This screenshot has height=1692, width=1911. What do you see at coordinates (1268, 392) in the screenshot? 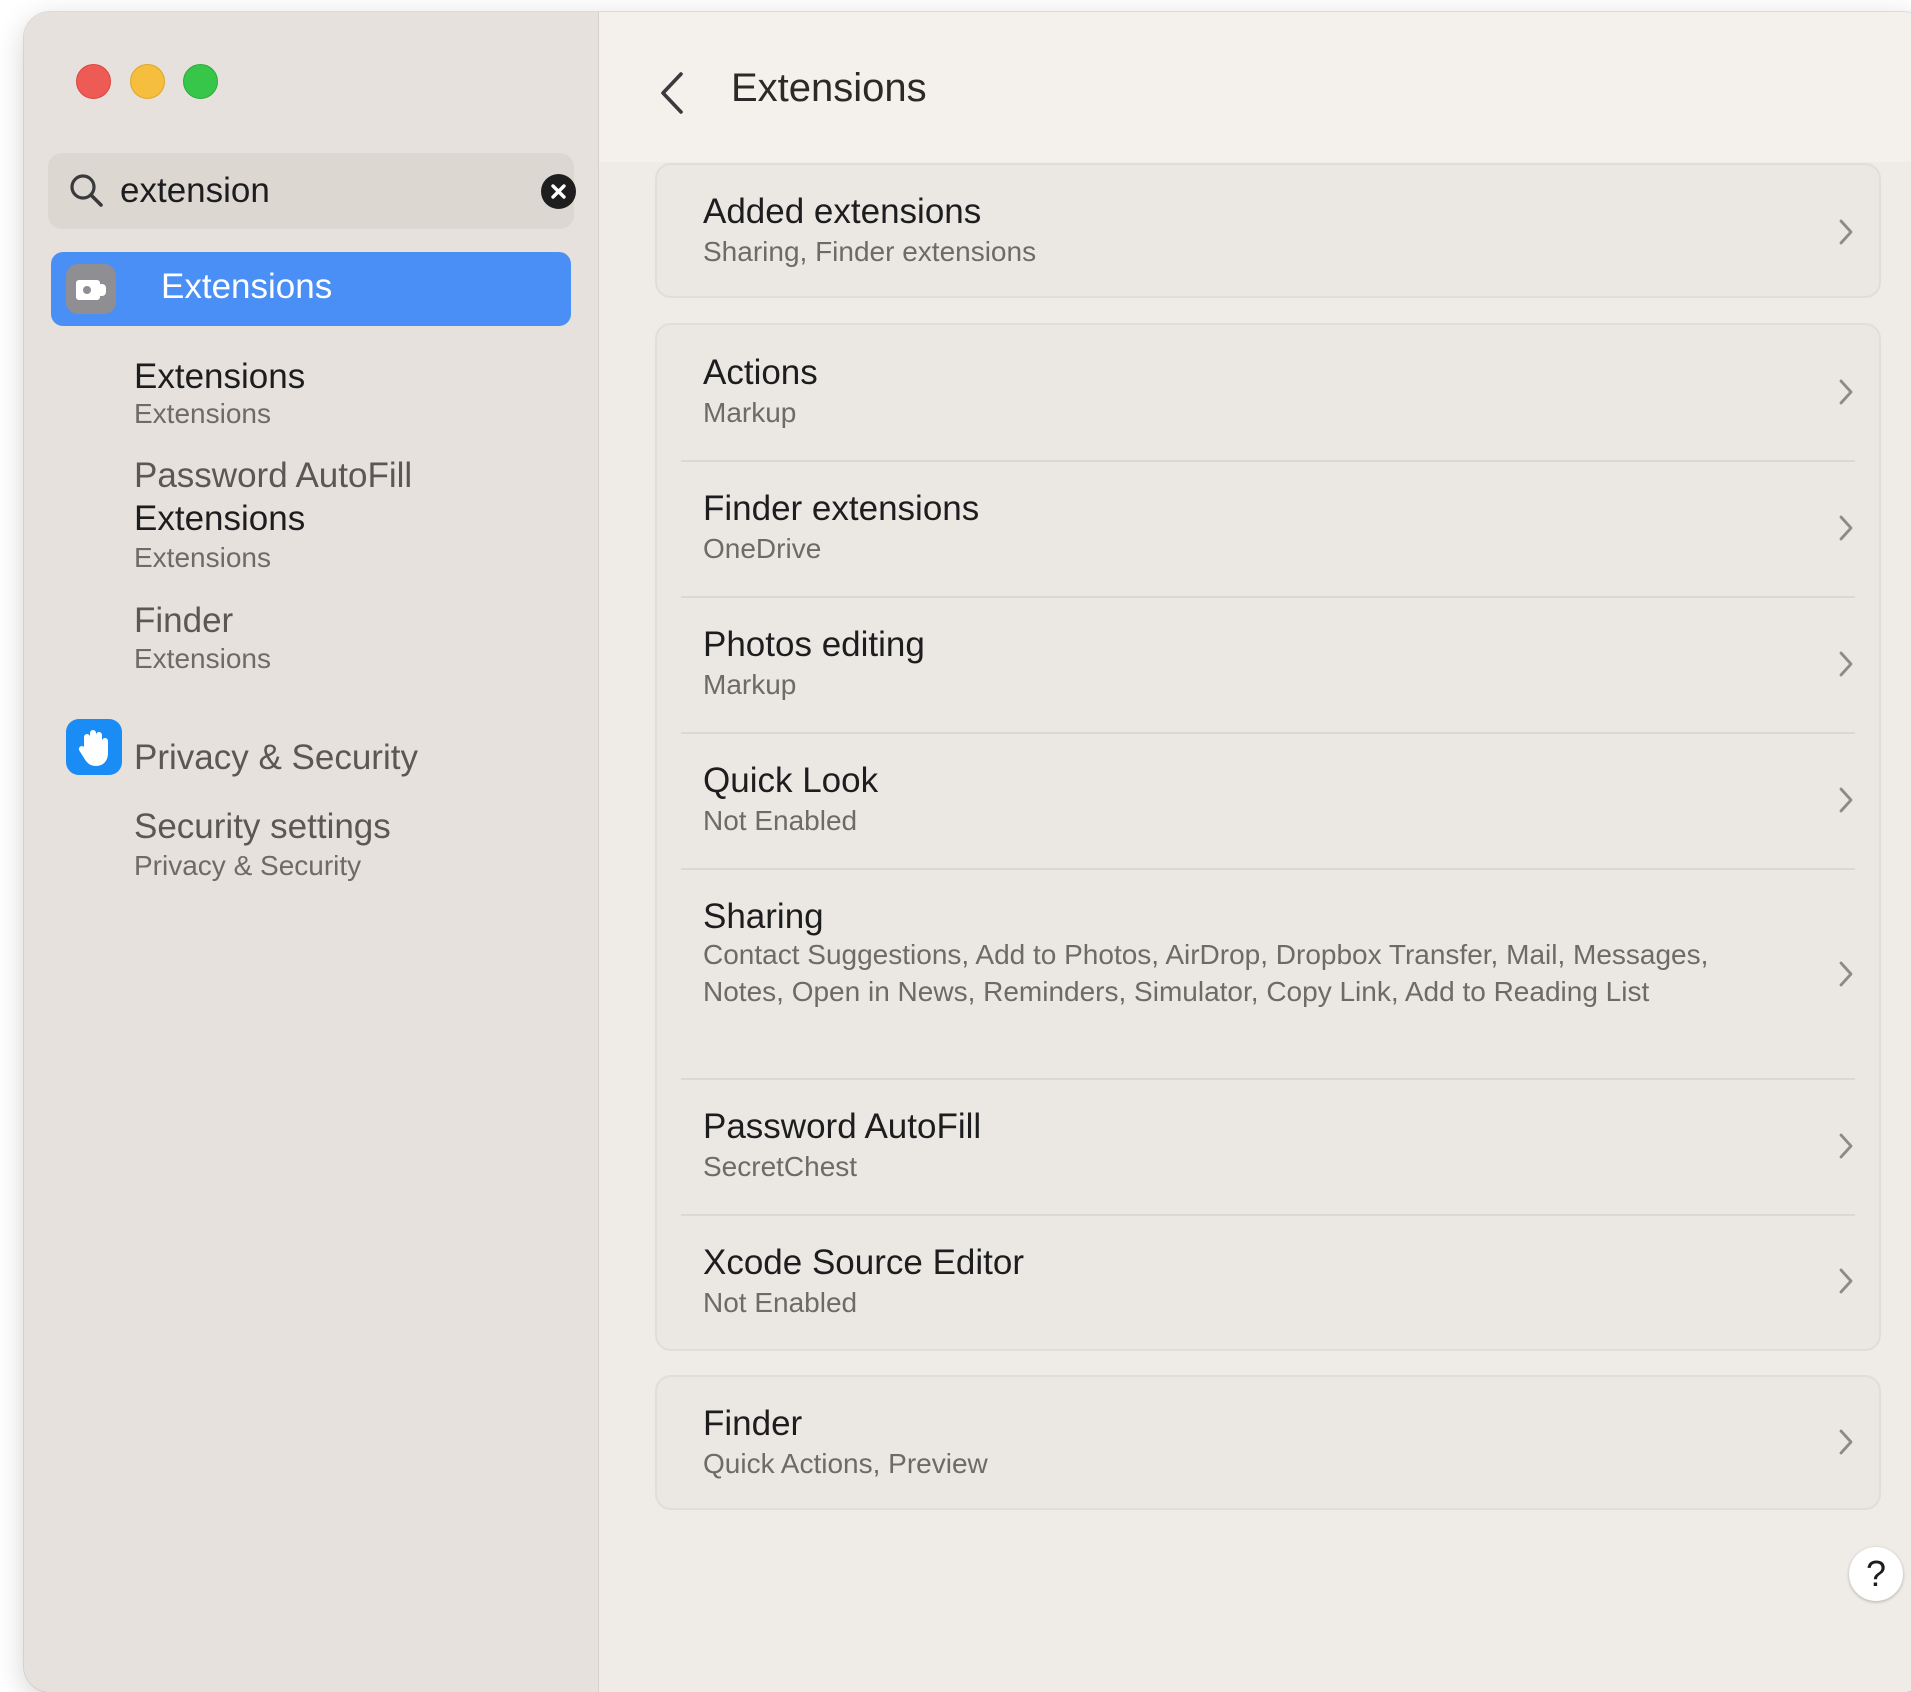
I see `row-actions: Actions Markup` at bounding box center [1268, 392].